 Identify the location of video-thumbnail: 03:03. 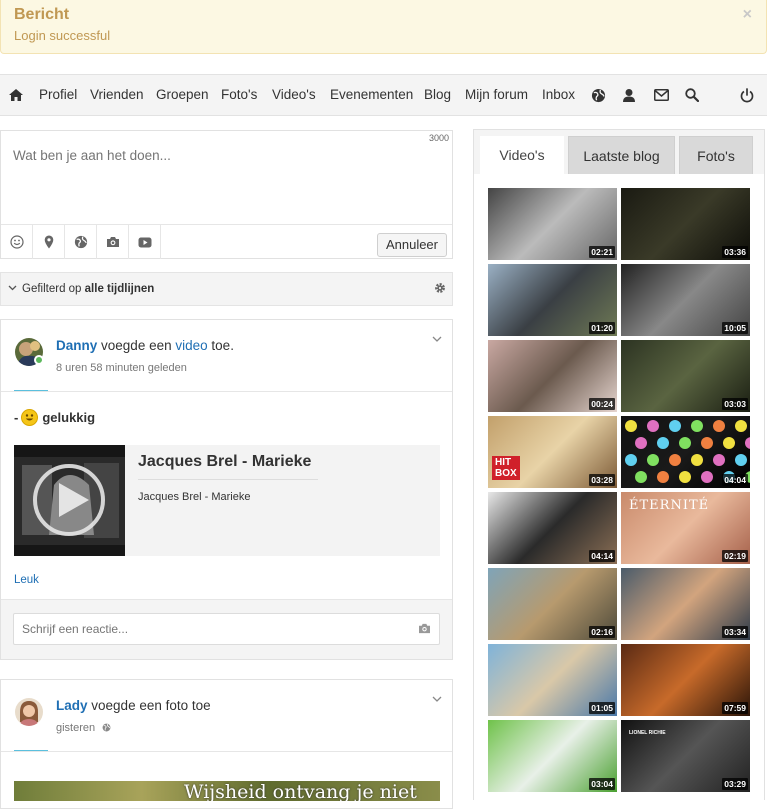
(685, 376).